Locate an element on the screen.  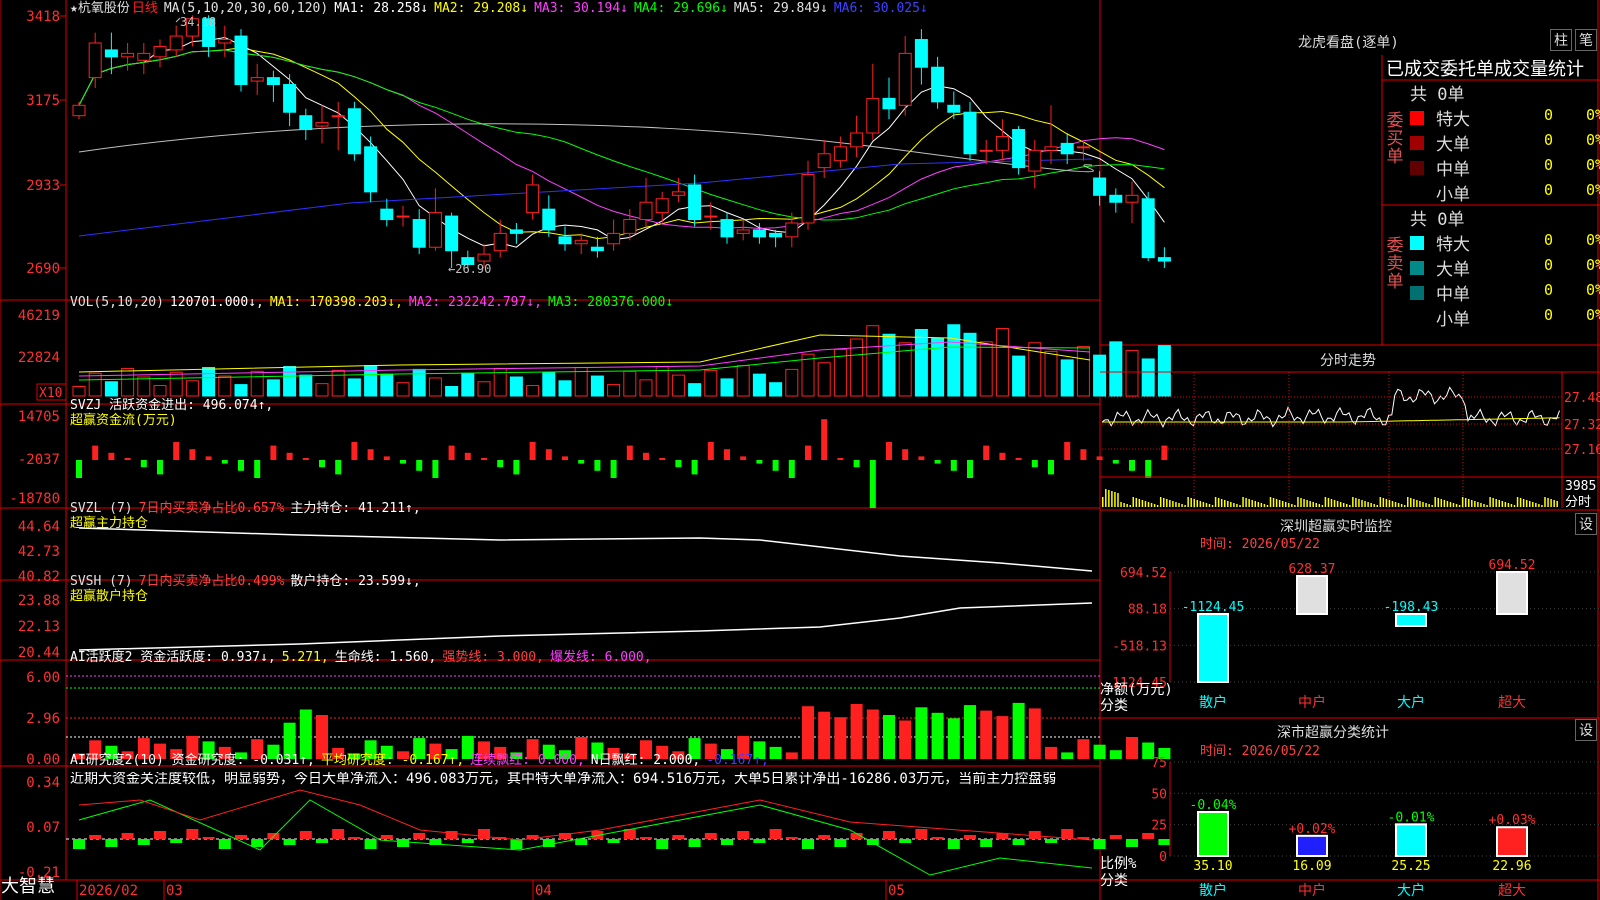
category-label: 超大 is located at coordinates (1512, 891).